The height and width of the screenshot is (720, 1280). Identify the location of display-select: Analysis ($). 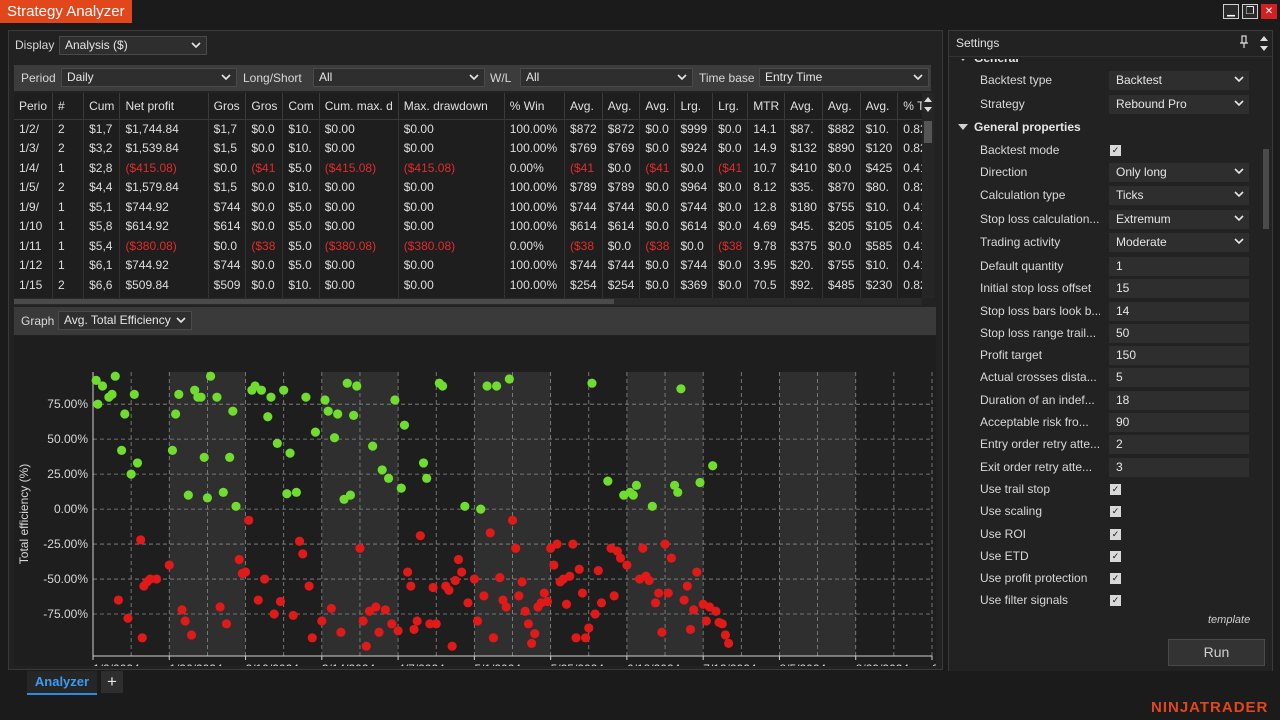
(133, 45).